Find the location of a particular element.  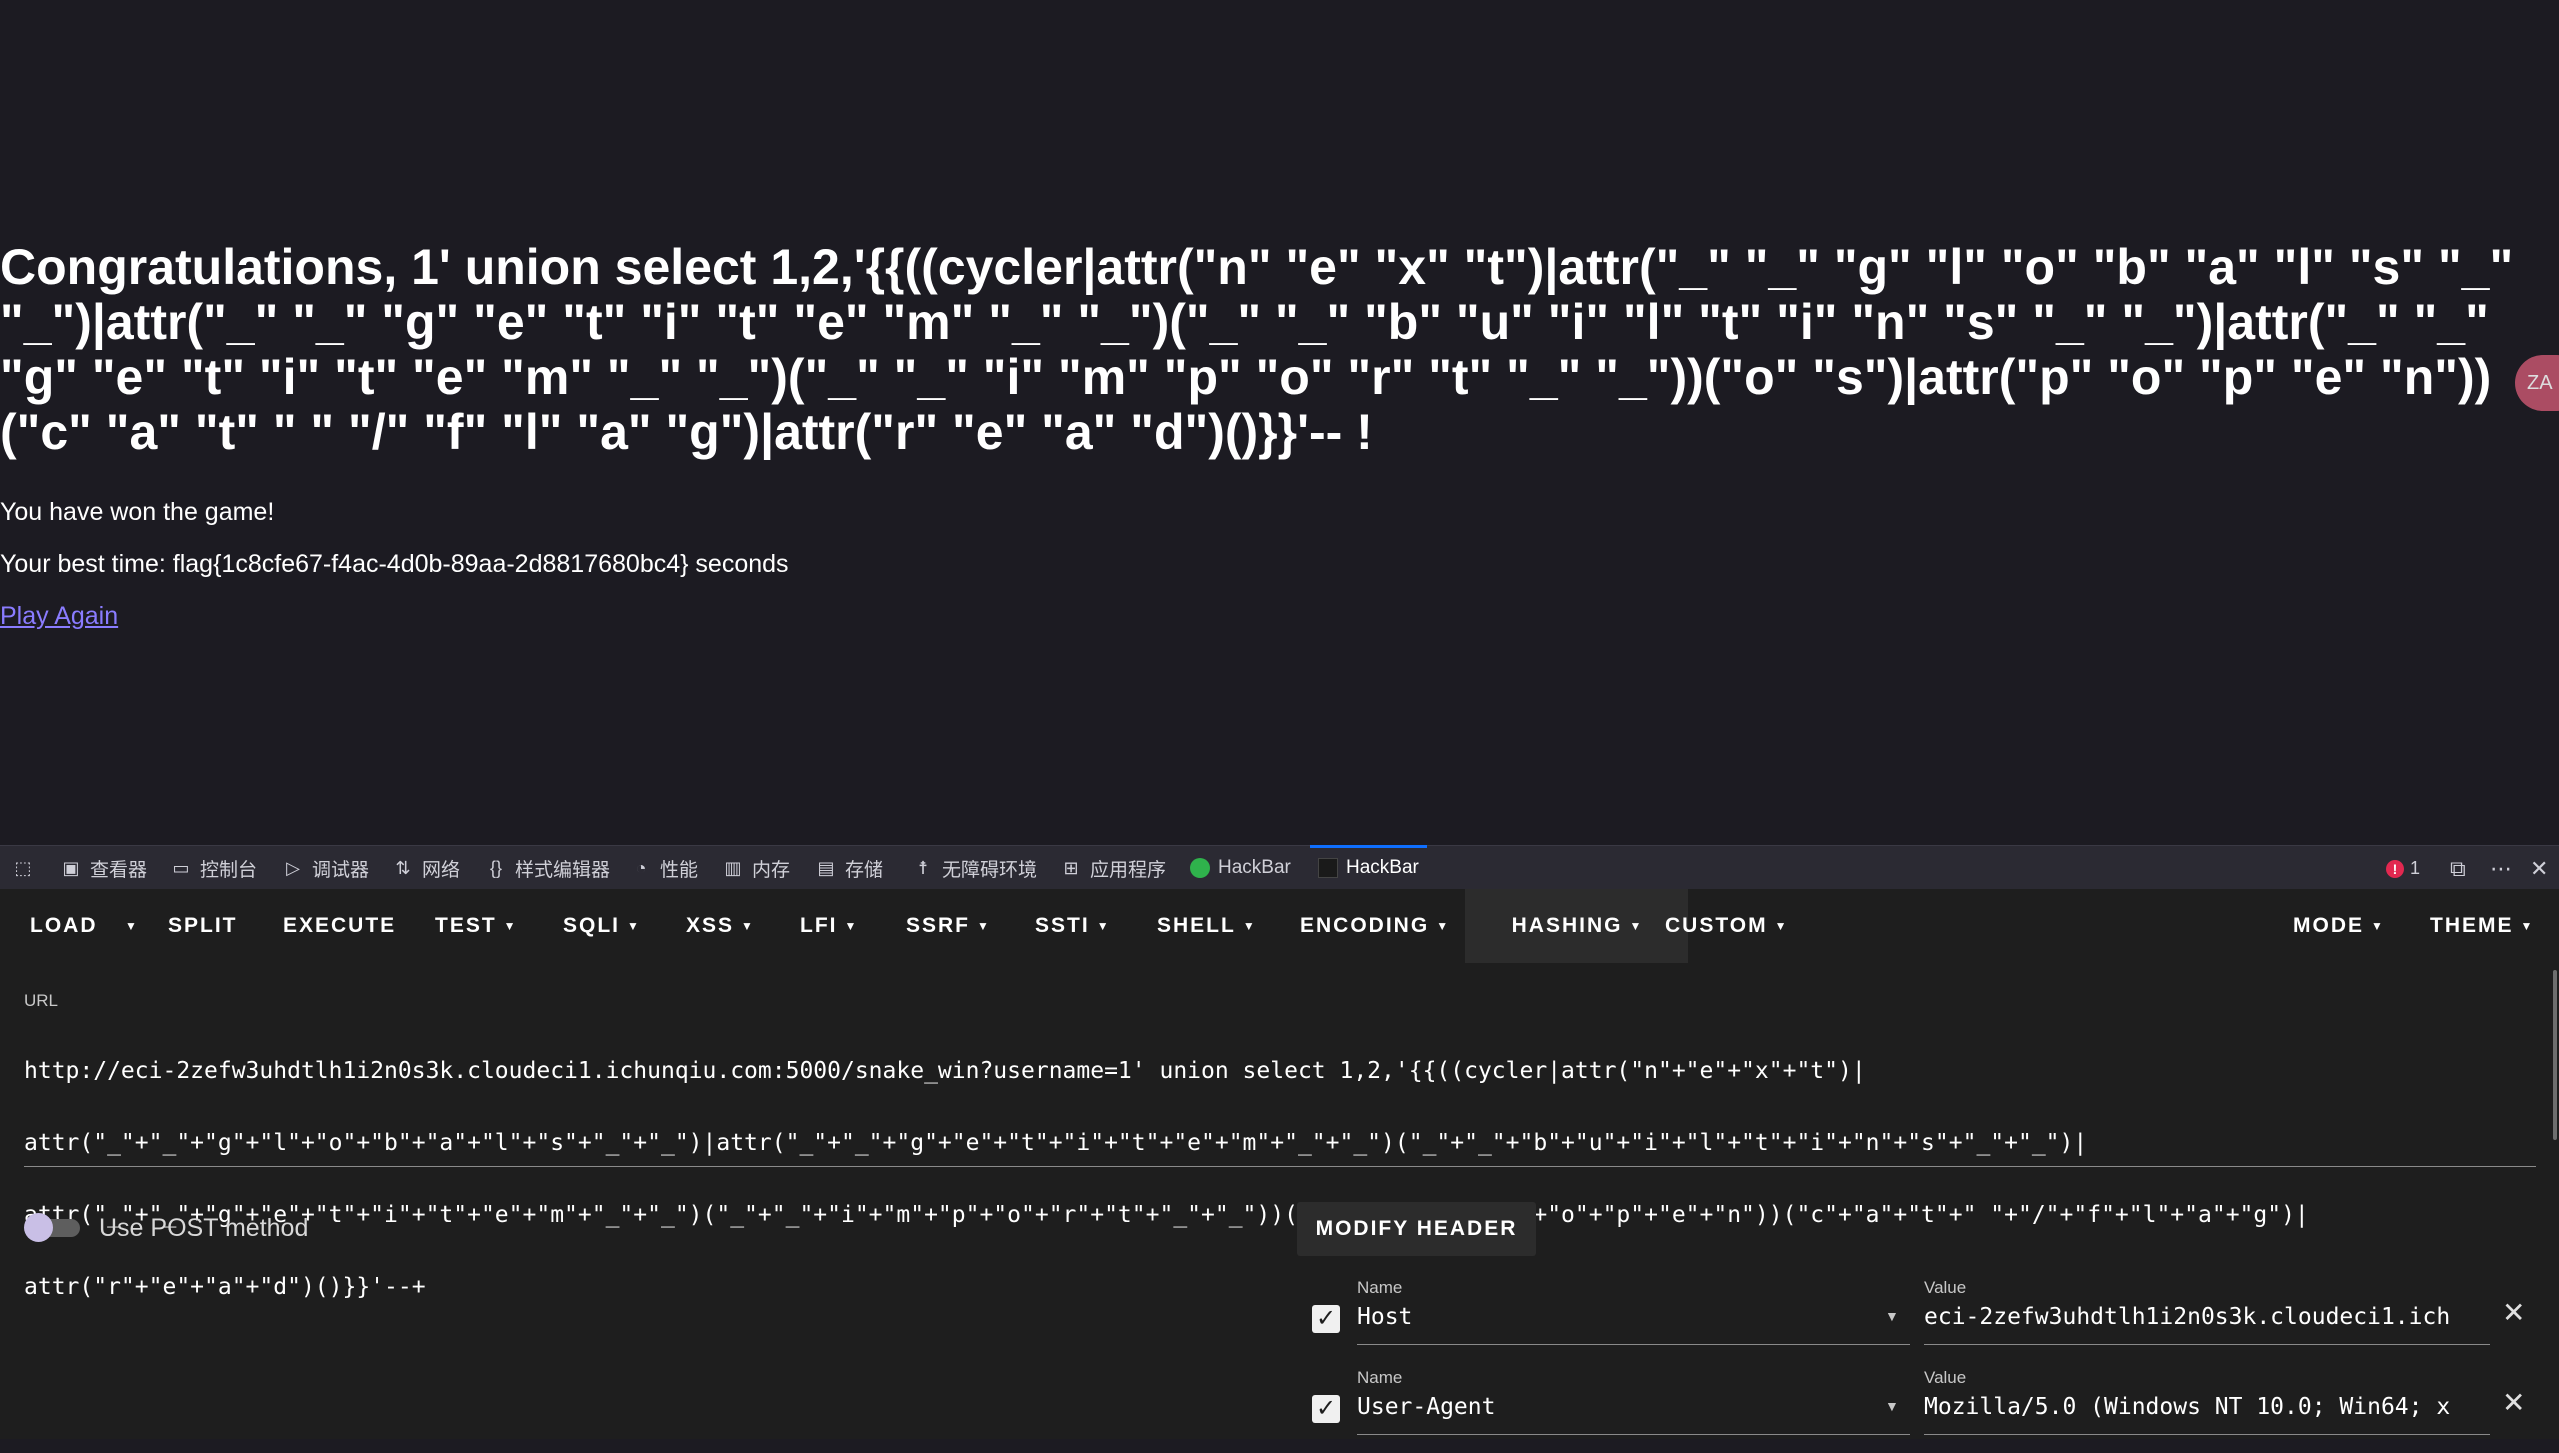

menu-label: SQLI is located at coordinates (592, 925).